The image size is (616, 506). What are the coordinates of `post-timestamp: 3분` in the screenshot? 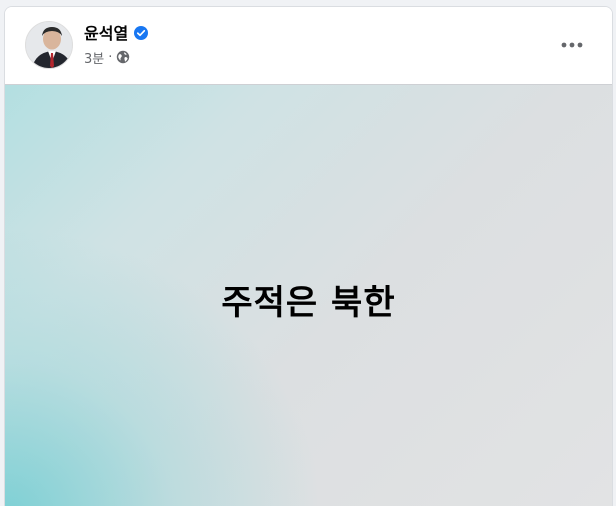 It's located at (94, 57).